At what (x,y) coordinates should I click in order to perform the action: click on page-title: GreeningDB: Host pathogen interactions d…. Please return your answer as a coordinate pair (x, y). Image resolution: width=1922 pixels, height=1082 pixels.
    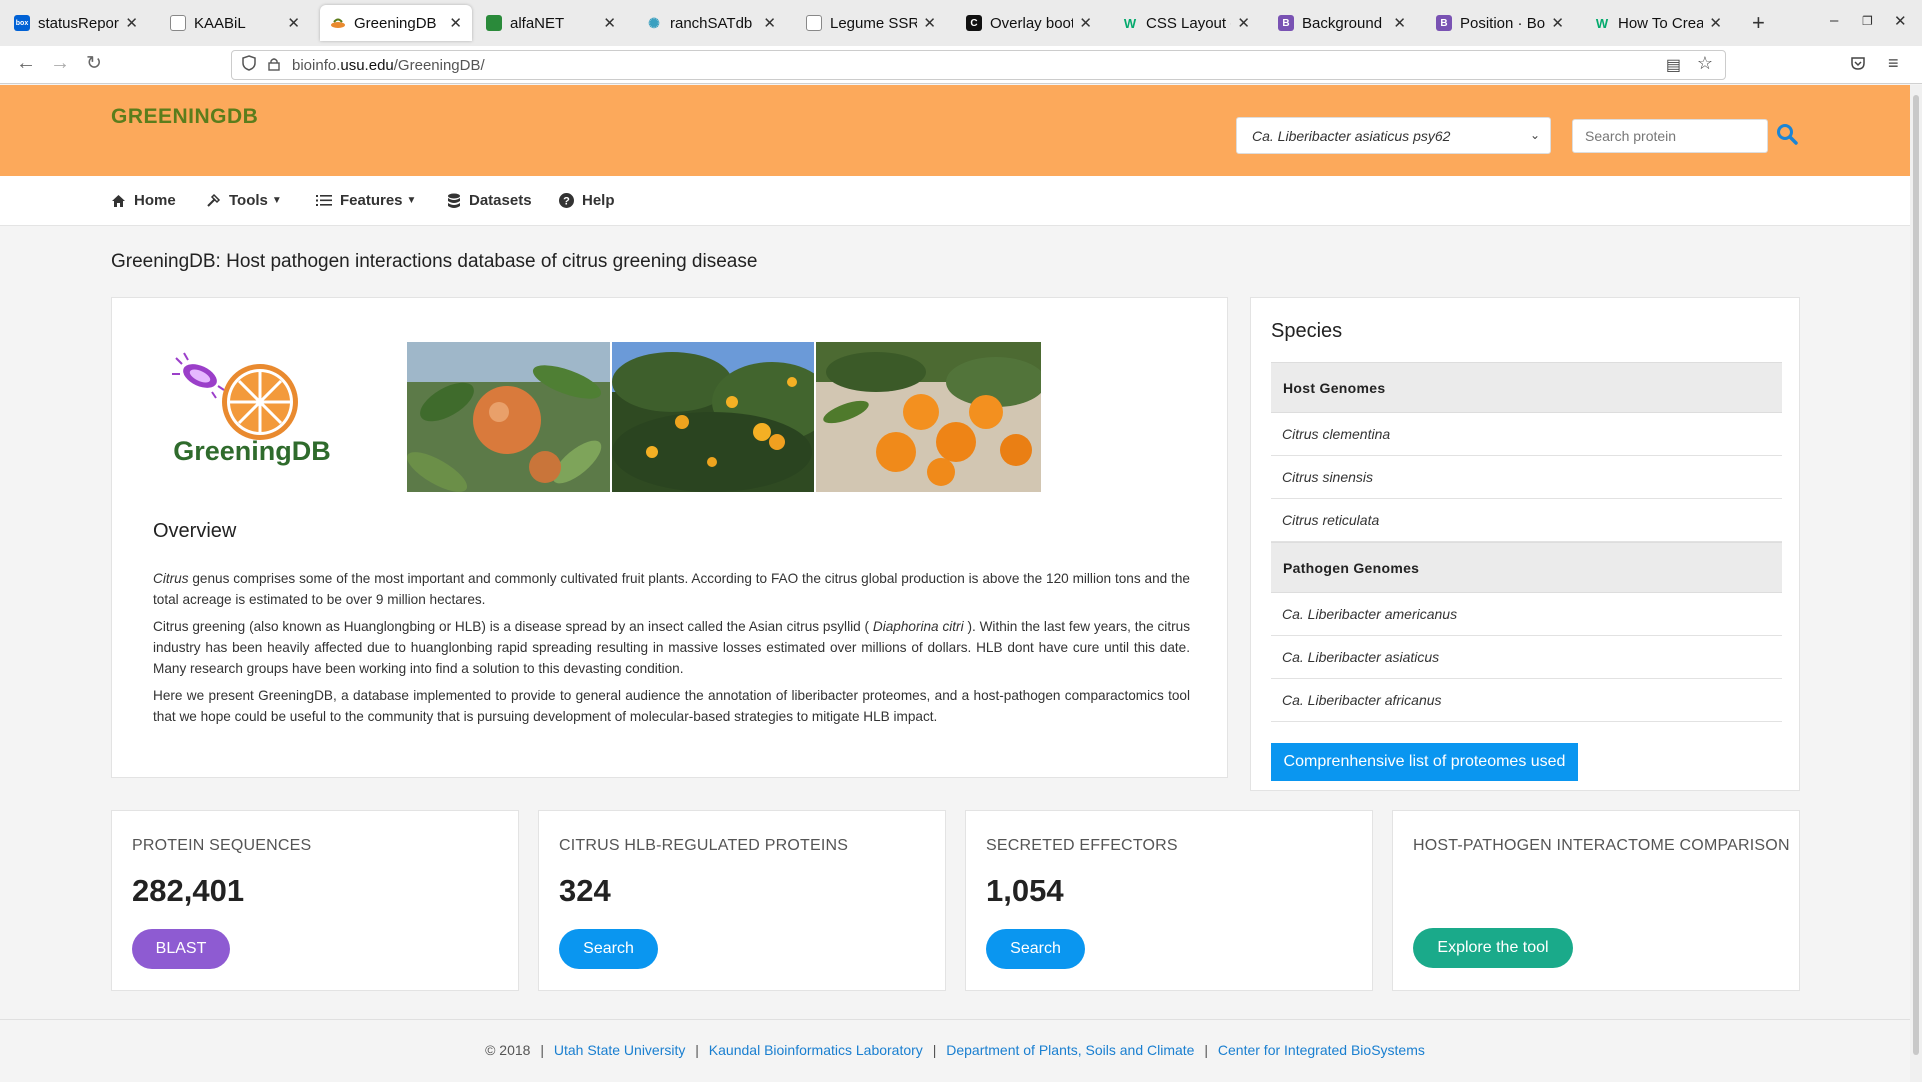
    Looking at the image, I should click on (434, 261).